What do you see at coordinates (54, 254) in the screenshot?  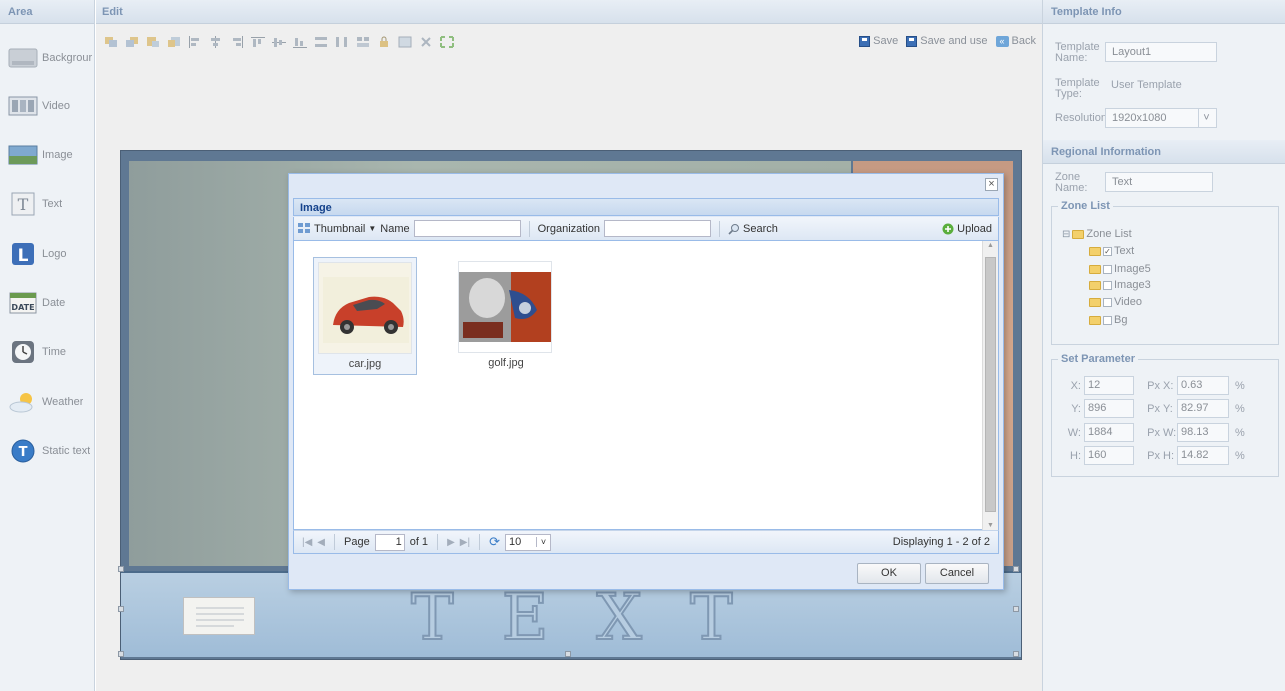 I see `area-item-label: Logo` at bounding box center [54, 254].